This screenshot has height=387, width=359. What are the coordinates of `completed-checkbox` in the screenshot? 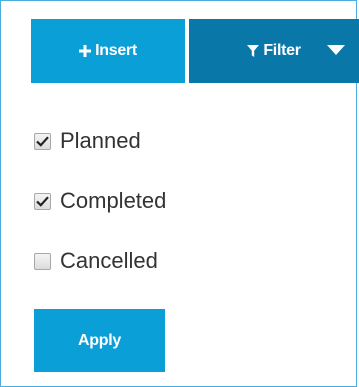 It's located at (42, 201).